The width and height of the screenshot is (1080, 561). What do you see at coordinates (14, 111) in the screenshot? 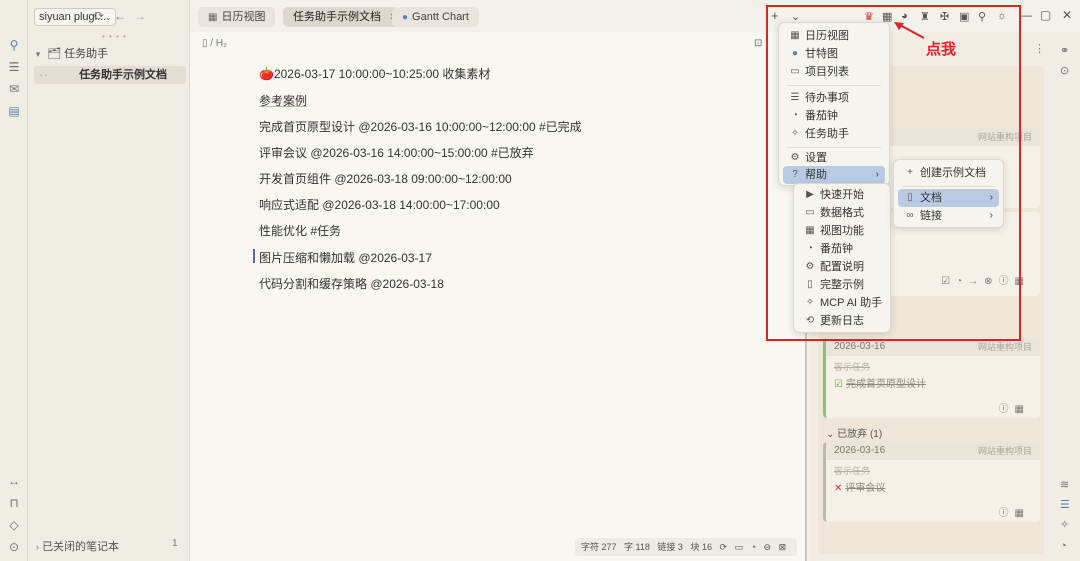
I see `task-list-icon: ▤` at bounding box center [14, 111].